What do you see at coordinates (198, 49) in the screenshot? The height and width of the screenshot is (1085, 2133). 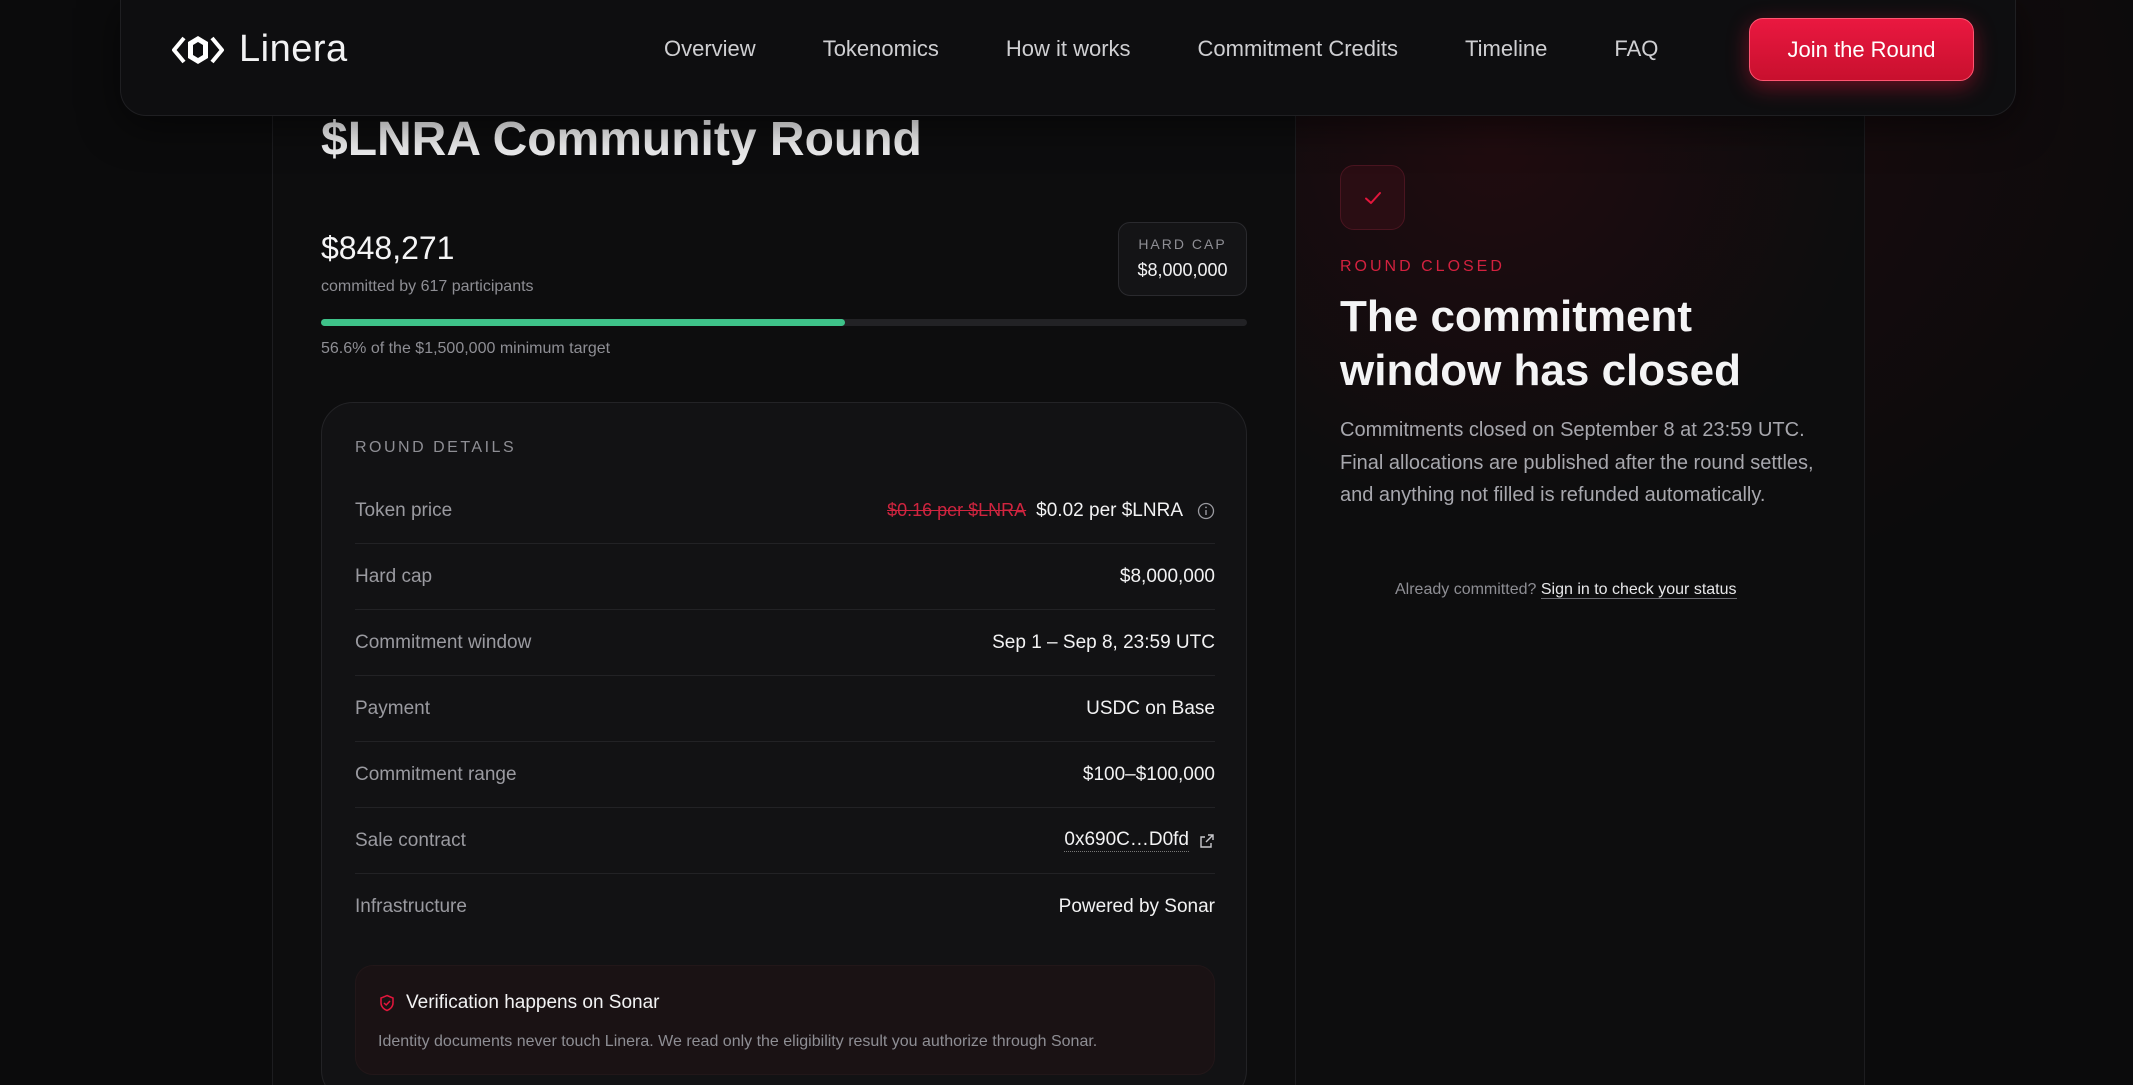 I see `linera-logo-icon` at bounding box center [198, 49].